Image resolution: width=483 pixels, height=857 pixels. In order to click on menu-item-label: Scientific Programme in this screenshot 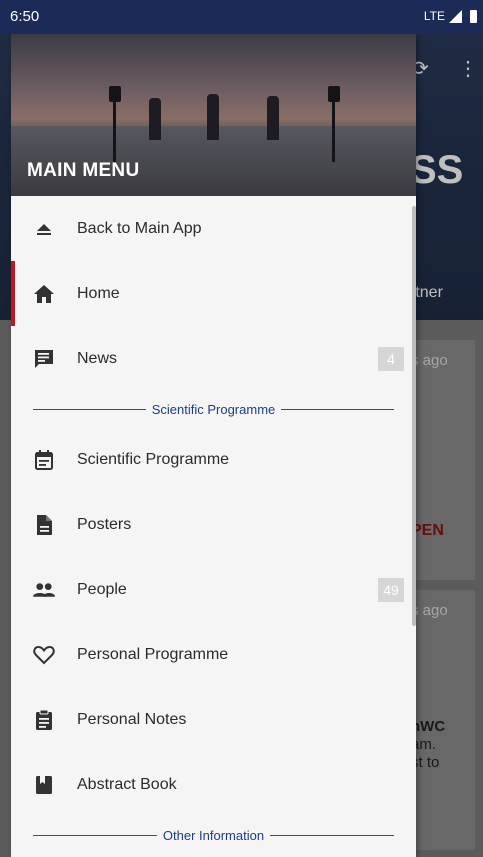, I will do `click(153, 459)`.